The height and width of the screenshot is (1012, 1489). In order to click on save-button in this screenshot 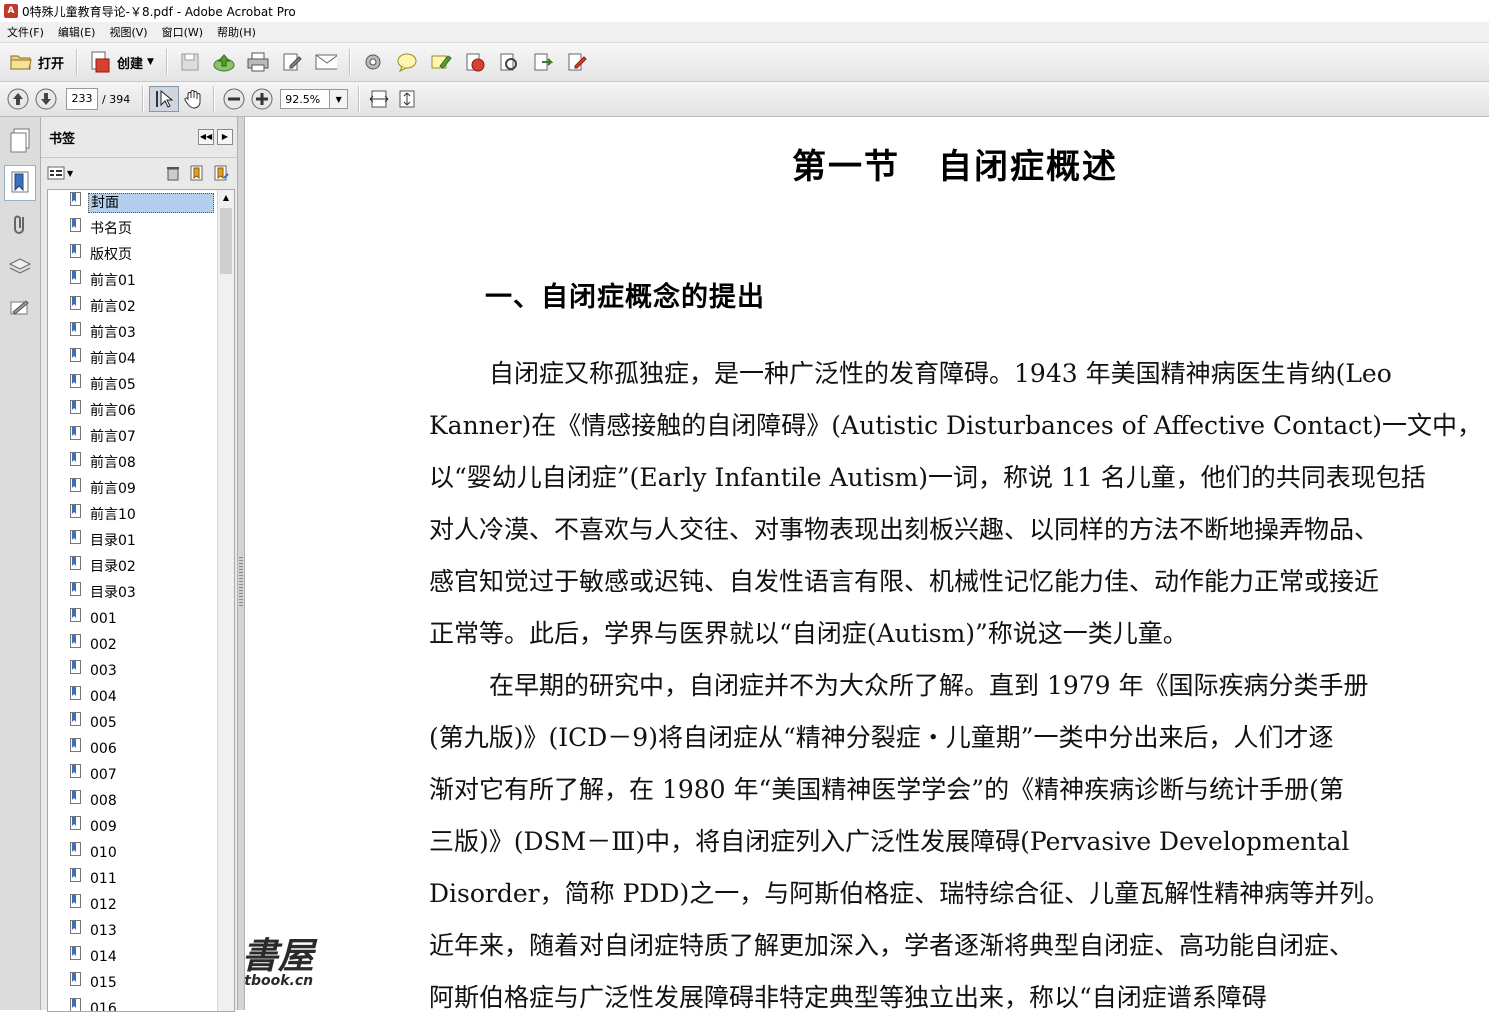, I will do `click(190, 62)`.